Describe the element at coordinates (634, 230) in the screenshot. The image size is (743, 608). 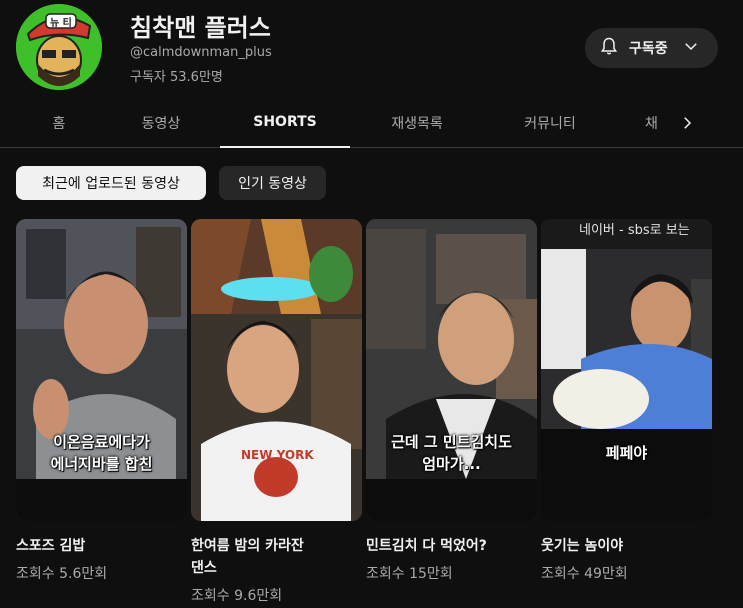
I see `thumbnail-overlay-text: 네이버 - sbs로 보는` at that location.